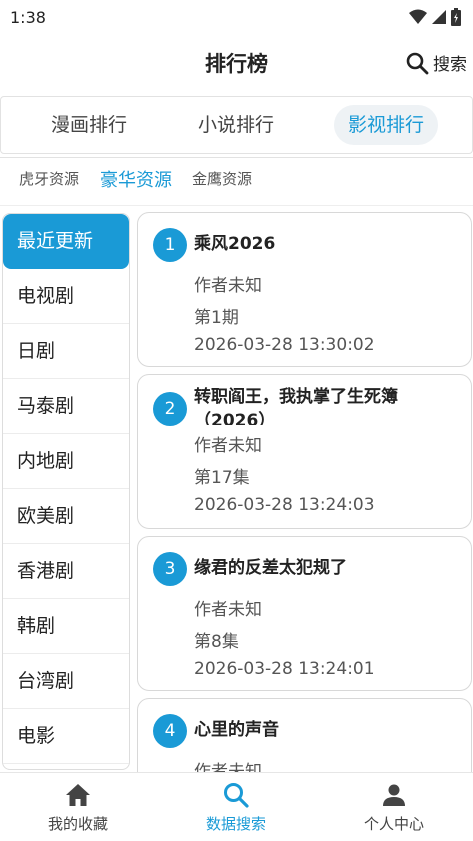 This screenshot has height=841, width=473. Describe the element at coordinates (170, 731) in the screenshot. I see `rank-badge: 4` at that location.